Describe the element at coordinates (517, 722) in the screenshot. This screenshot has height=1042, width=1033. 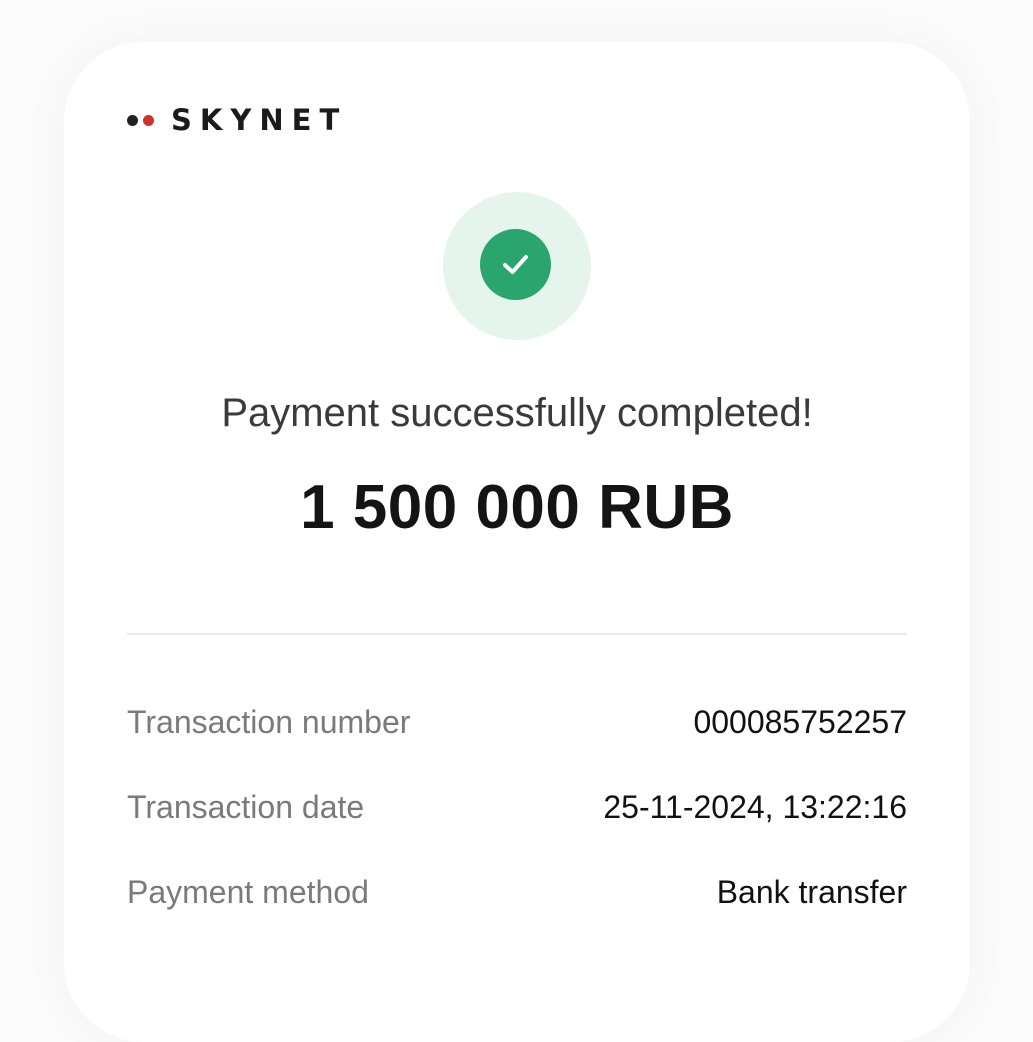
I see `detail-row-transaction-number: Transaction number 000085752257` at that location.